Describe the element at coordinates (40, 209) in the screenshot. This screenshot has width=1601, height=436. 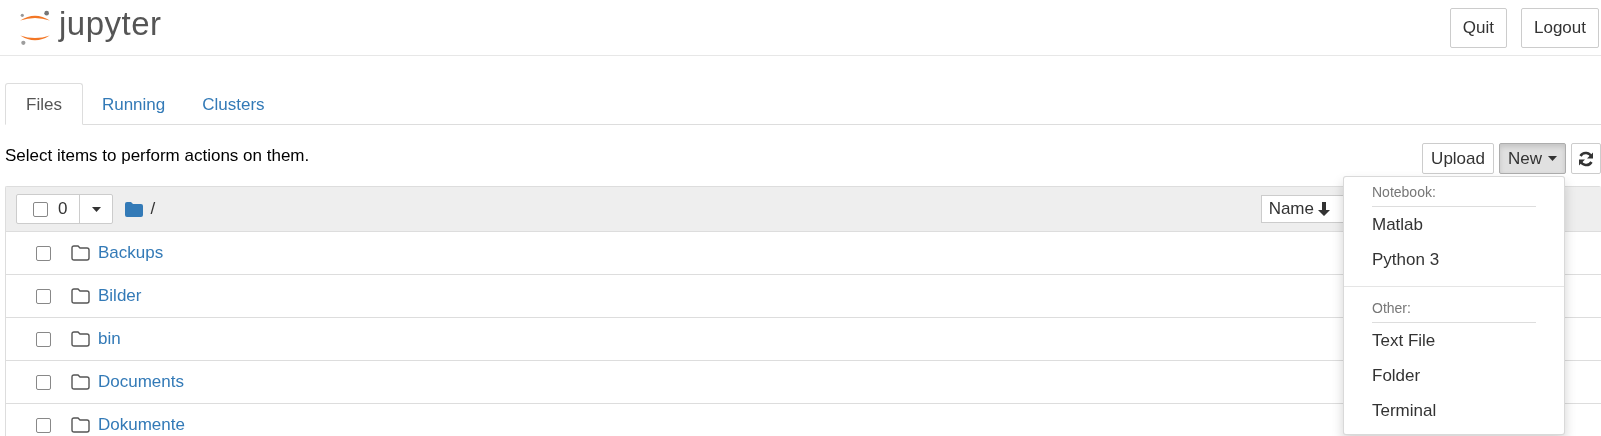
I see `select-all-checkbox` at that location.